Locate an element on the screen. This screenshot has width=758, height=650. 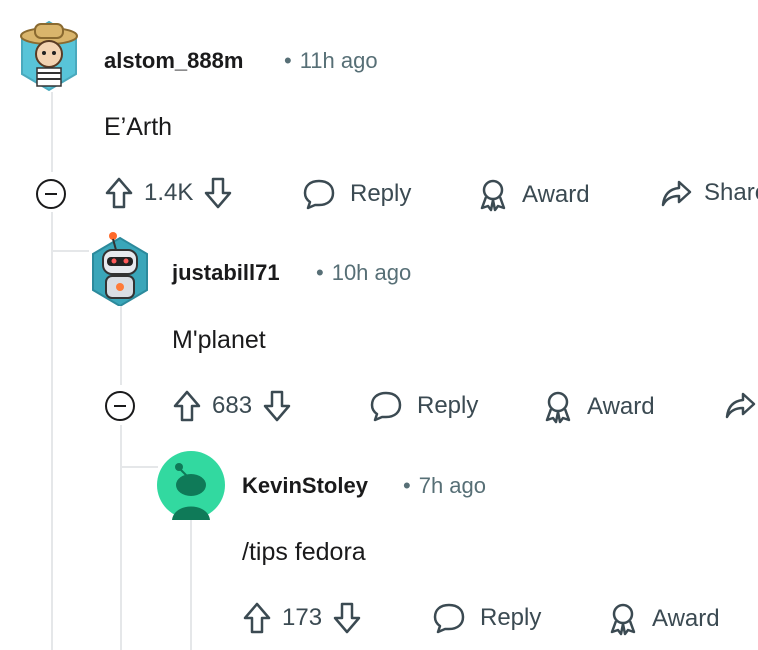
comment-body: /tips fedora is located at coordinates (304, 552).